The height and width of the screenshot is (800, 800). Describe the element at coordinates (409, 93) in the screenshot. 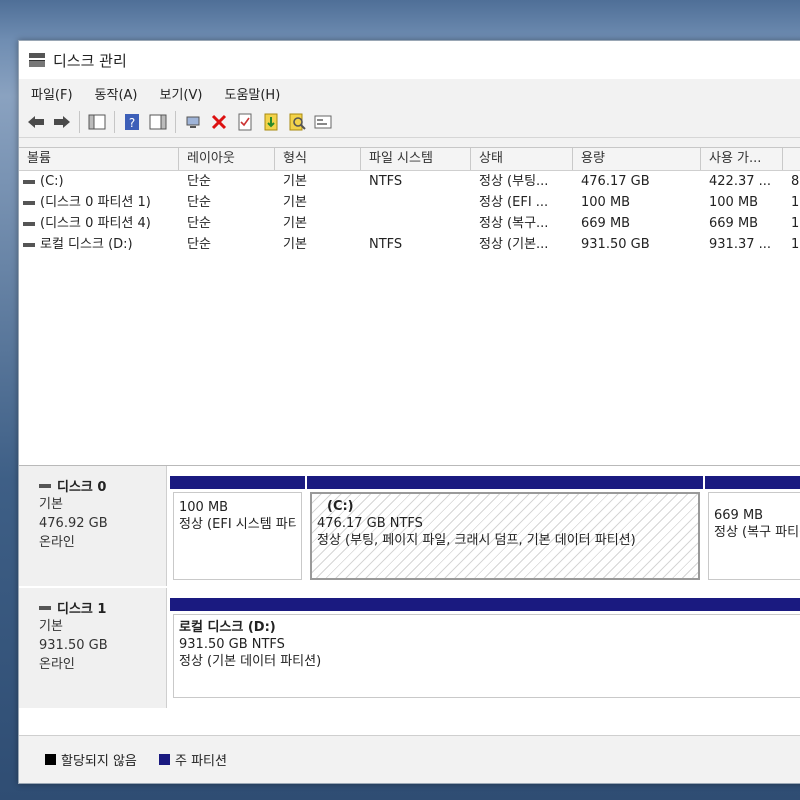

I see `menu-bar: 파일(F) 동작(A) 보기(V) 도움말(H)` at that location.